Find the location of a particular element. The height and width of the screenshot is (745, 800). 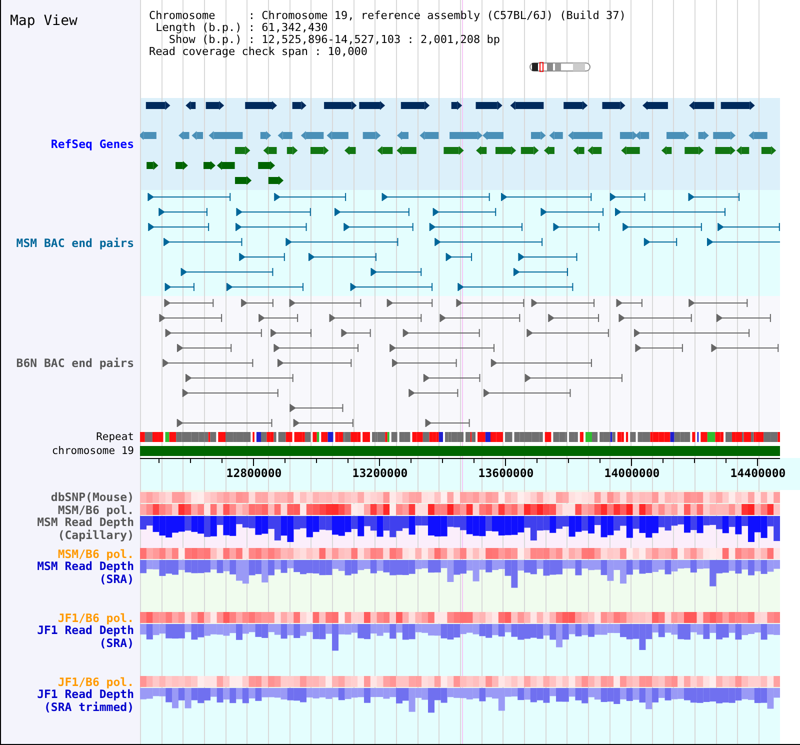

track-label: MSM Read Depth (SRA) is located at coordinates (85, 573).